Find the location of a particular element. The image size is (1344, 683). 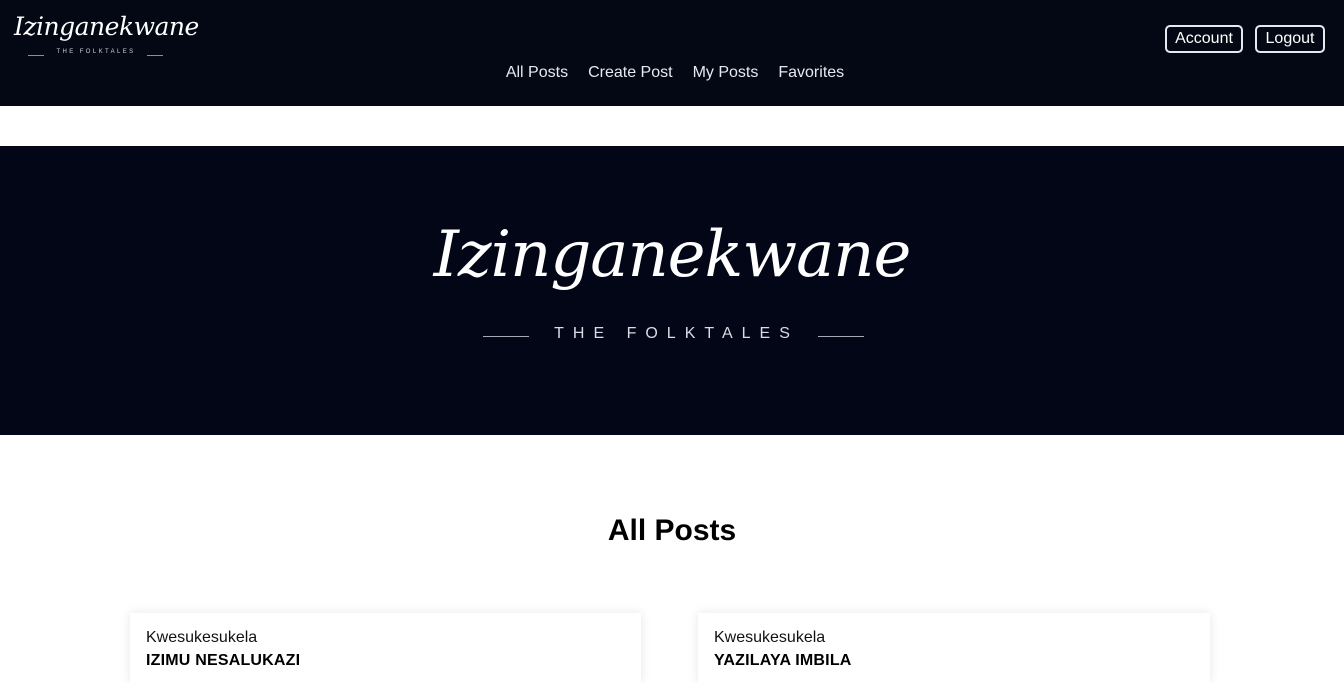

account-button: Account is located at coordinates (1204, 39).